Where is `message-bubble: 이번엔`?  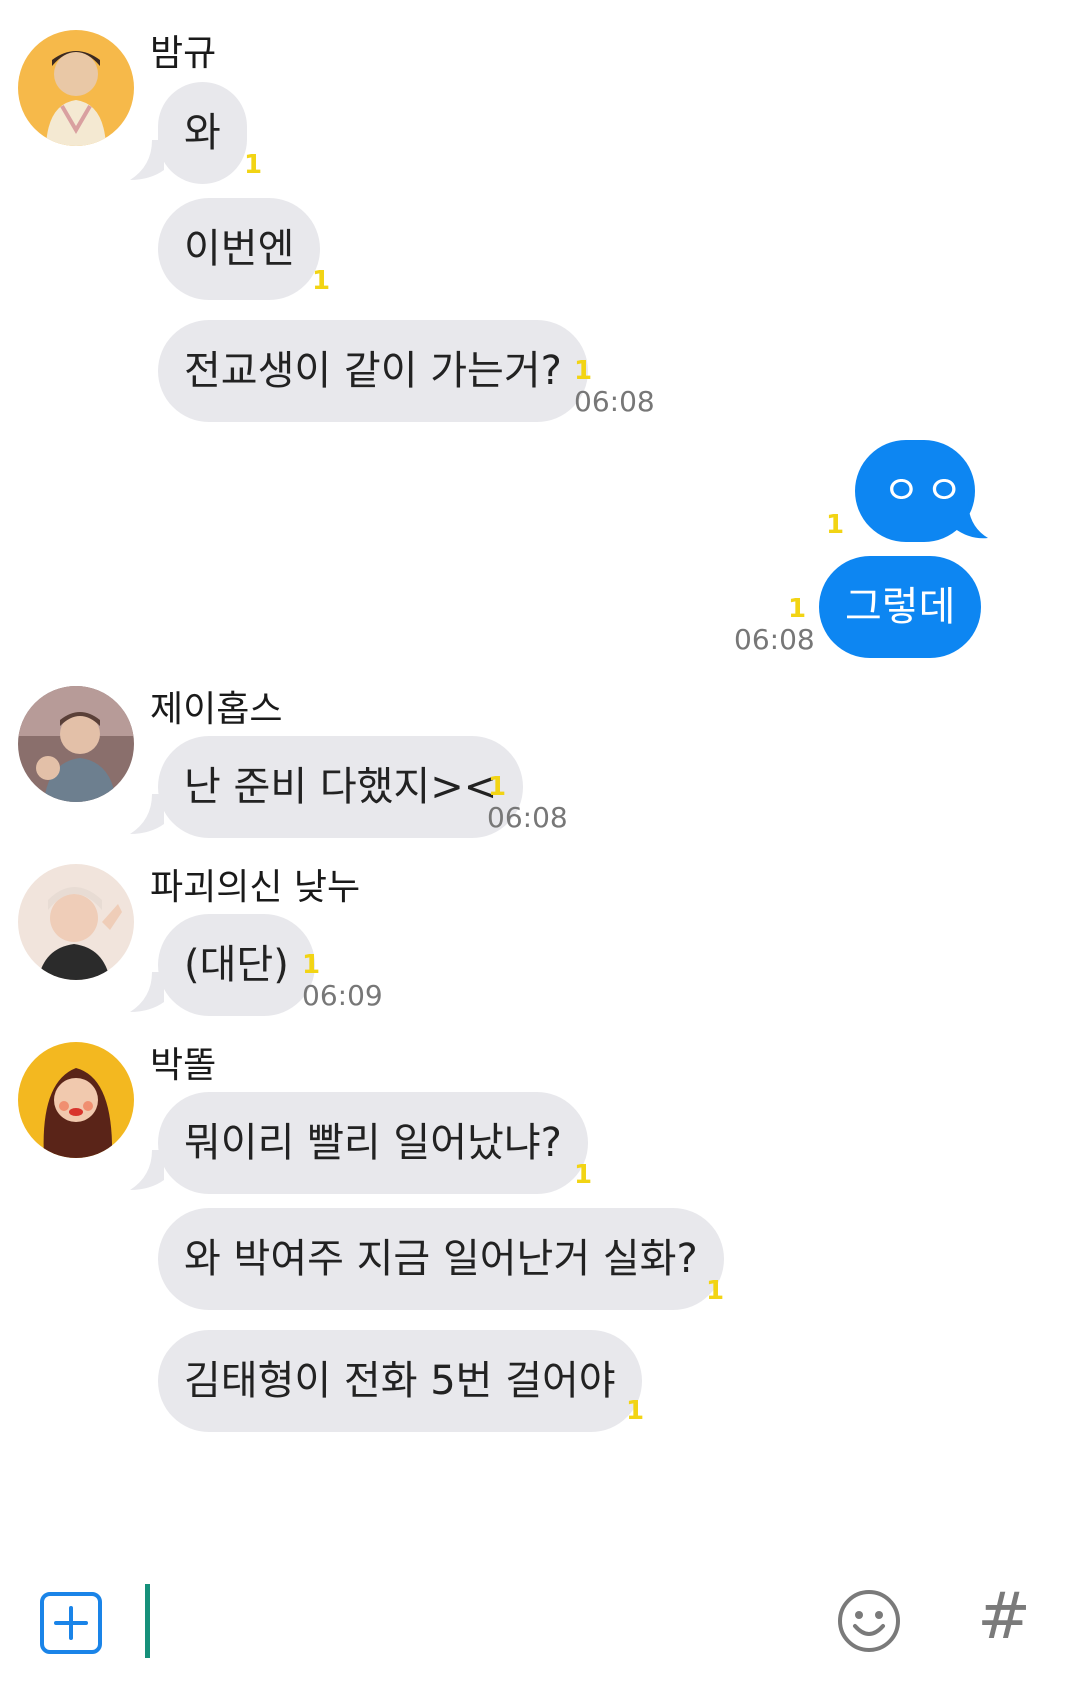 message-bubble: 이번엔 is located at coordinates (239, 249).